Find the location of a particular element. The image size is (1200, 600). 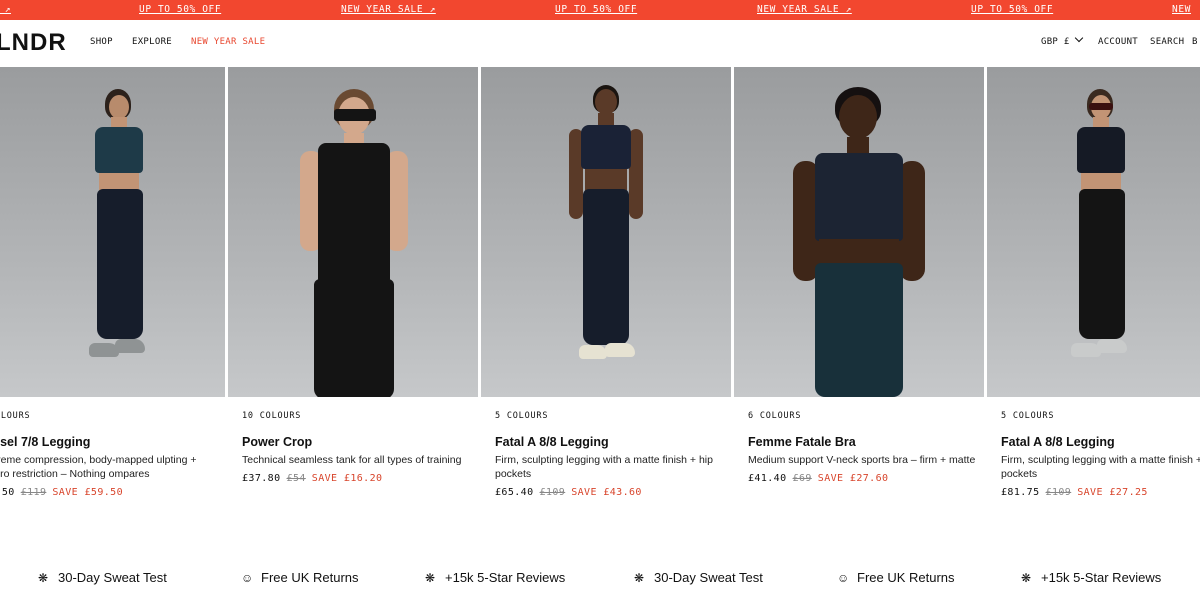

save-amount: SAVE £59.50 is located at coordinates (88, 492).